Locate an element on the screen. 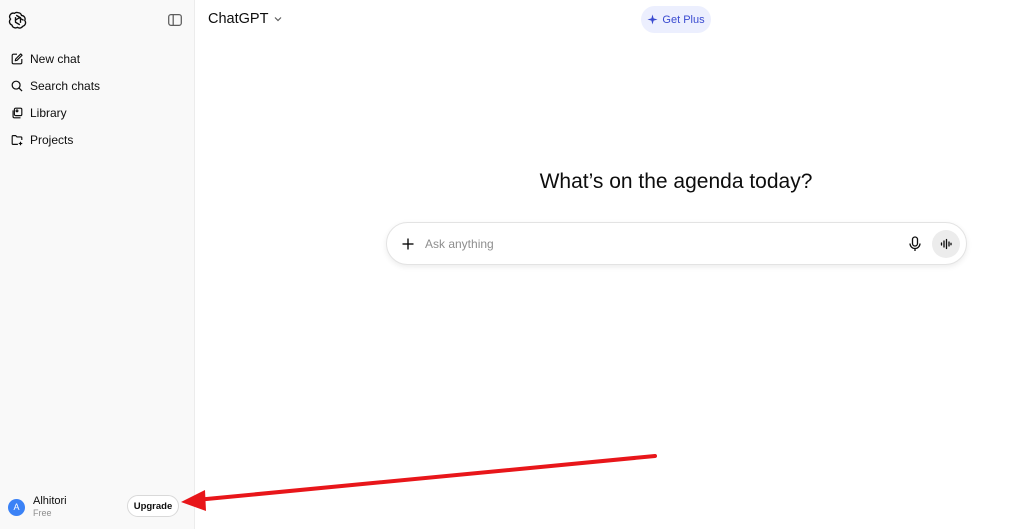 Image resolution: width=1024 pixels, height=529 pixels. sidebar-nav: New chat Search chats Library Projects is located at coordinates (97, 99).